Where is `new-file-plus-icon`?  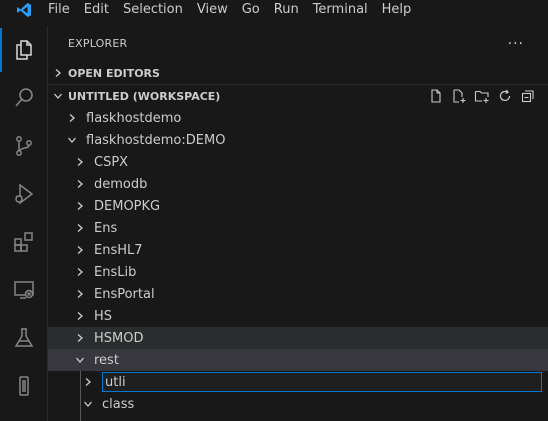
new-file-plus-icon is located at coordinates (459, 96).